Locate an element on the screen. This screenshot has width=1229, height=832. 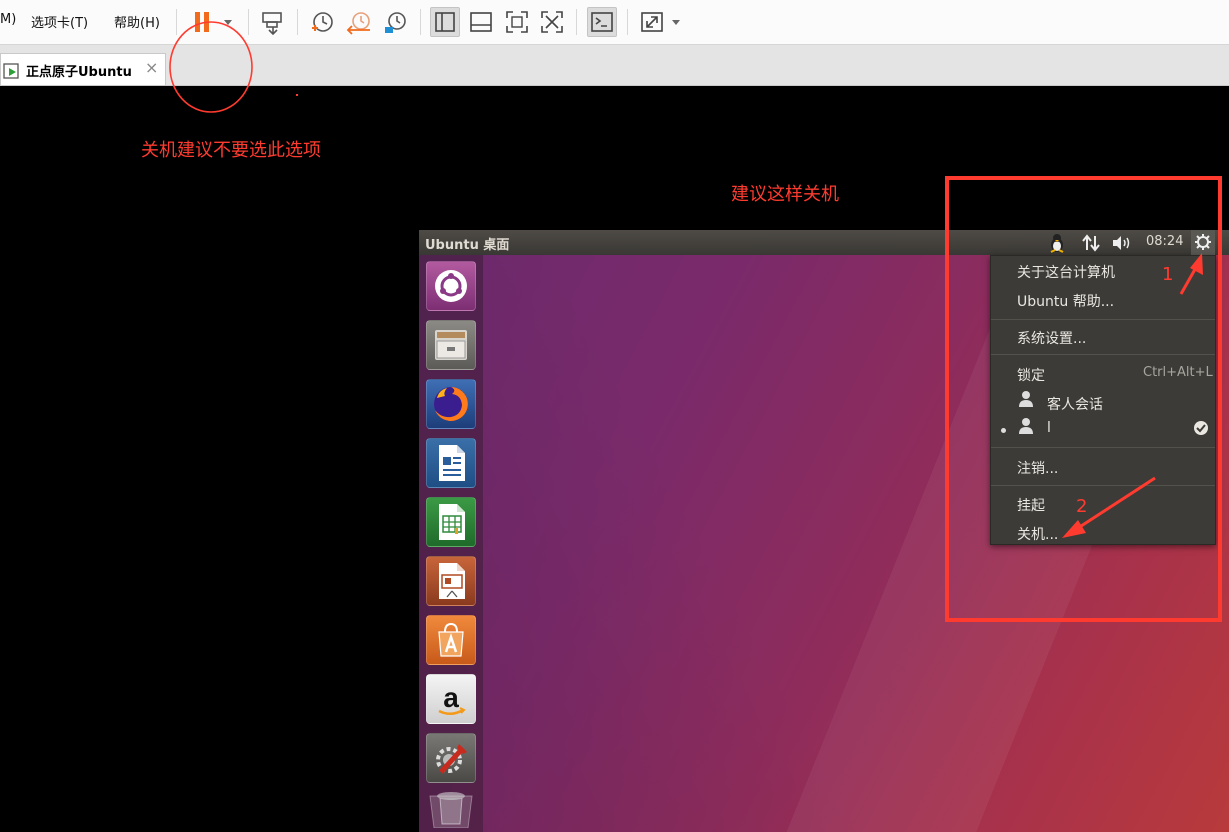
recommend-box is located at coordinates (1083, 399).